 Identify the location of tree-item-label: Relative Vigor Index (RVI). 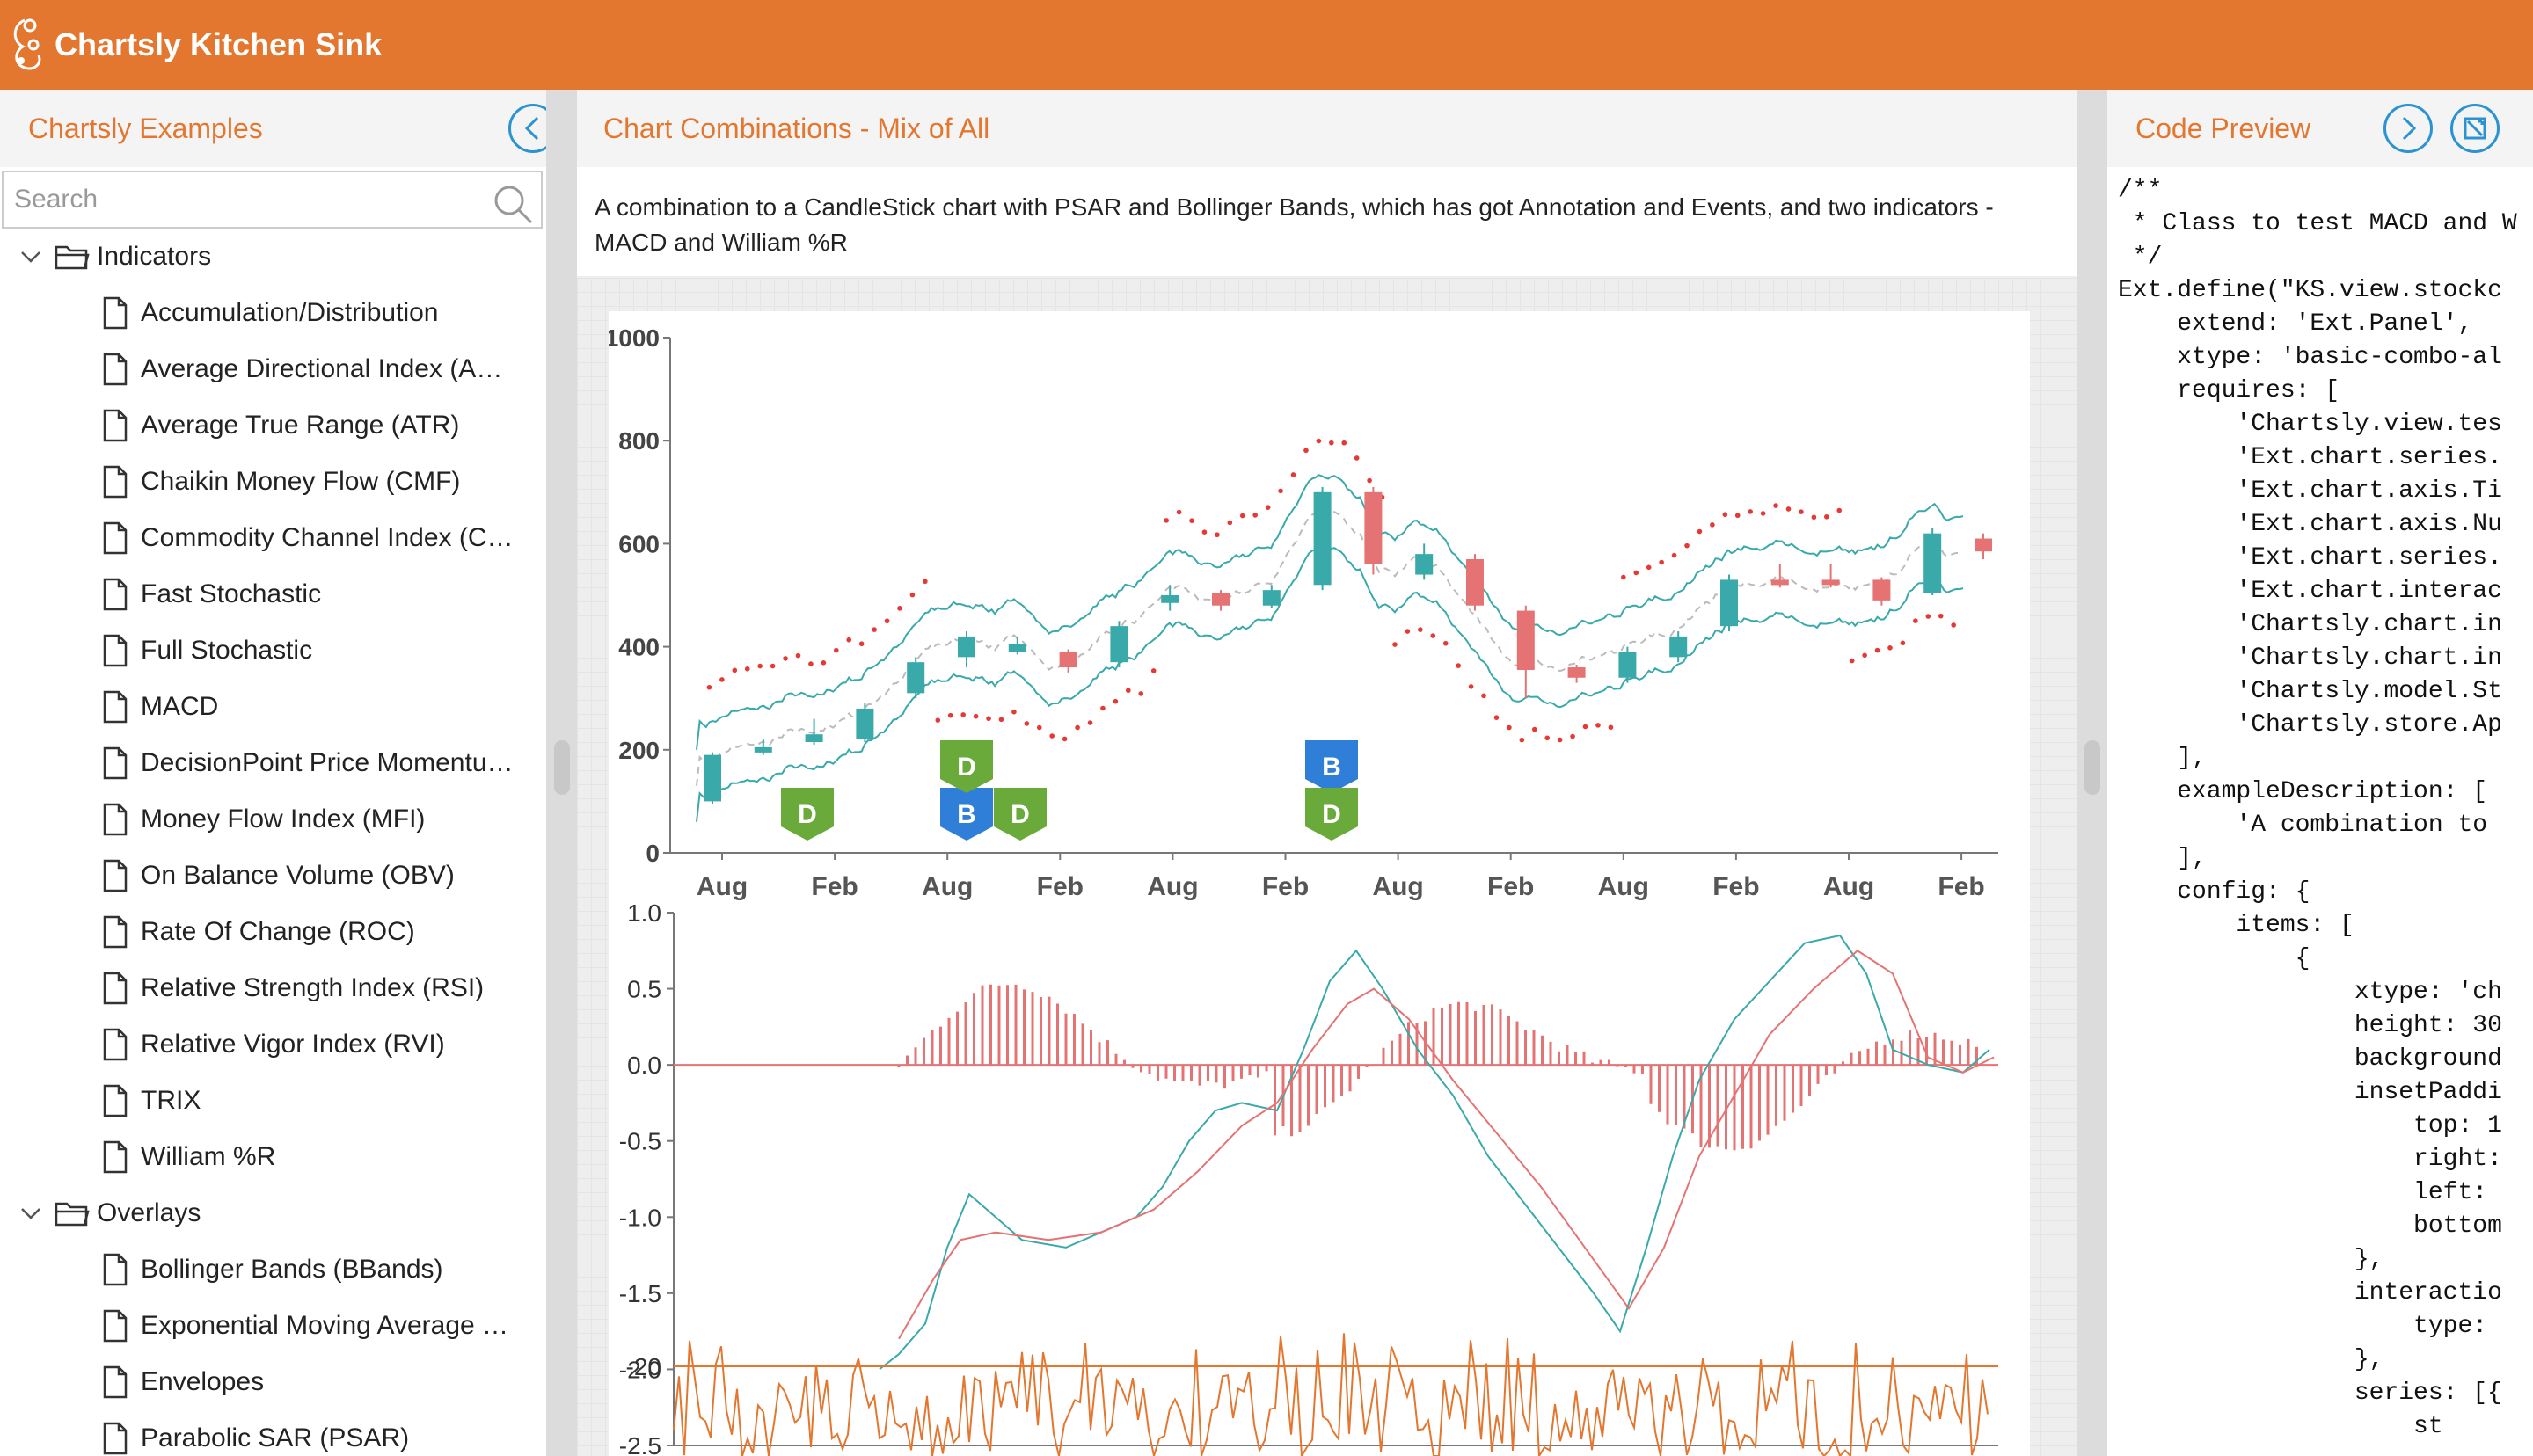
(293, 1044).